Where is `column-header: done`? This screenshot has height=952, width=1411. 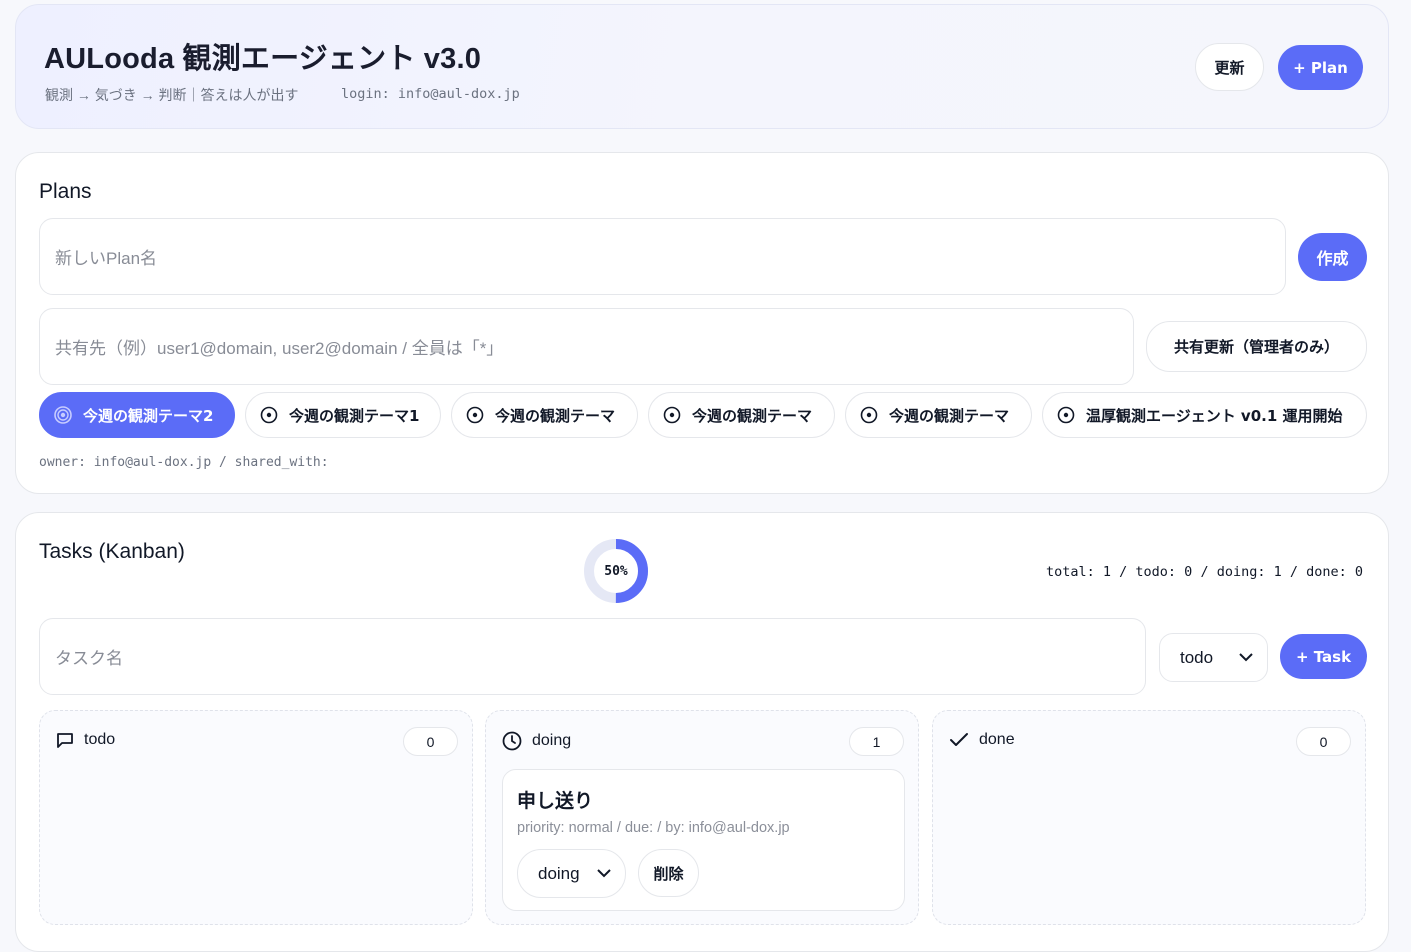 column-header: done is located at coordinates (982, 740).